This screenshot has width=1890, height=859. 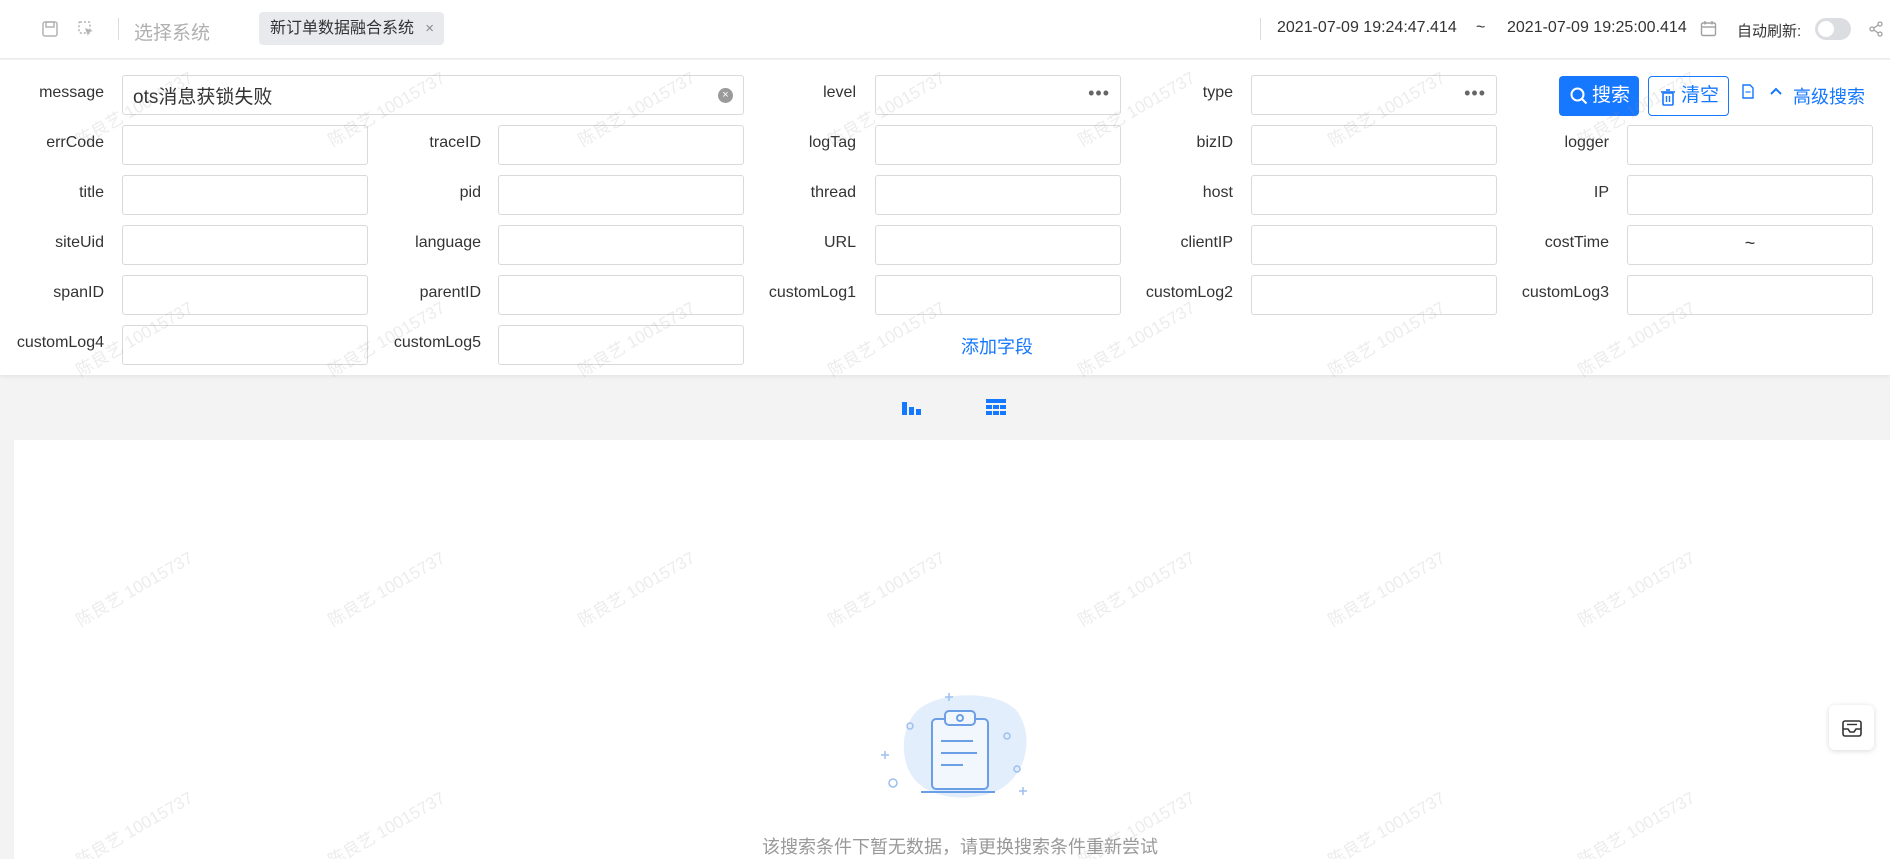 What do you see at coordinates (1833, 29) in the screenshot?
I see `auto-refresh-toggle` at bounding box center [1833, 29].